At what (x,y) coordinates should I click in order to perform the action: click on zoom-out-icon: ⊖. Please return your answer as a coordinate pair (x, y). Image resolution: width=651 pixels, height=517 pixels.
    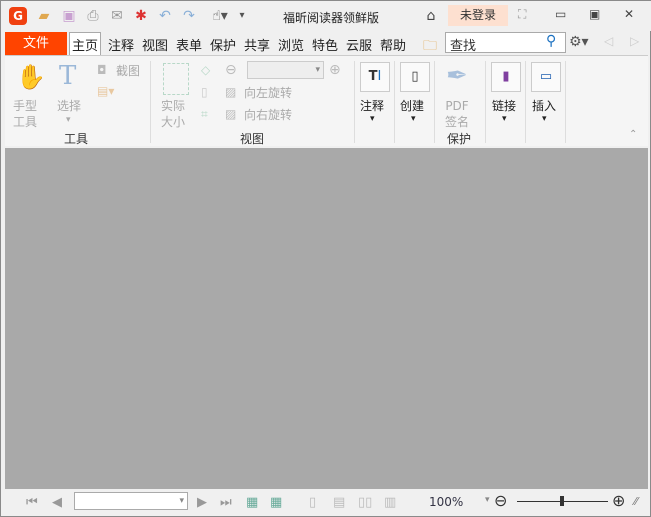
    Looking at the image, I should click on (231, 70).